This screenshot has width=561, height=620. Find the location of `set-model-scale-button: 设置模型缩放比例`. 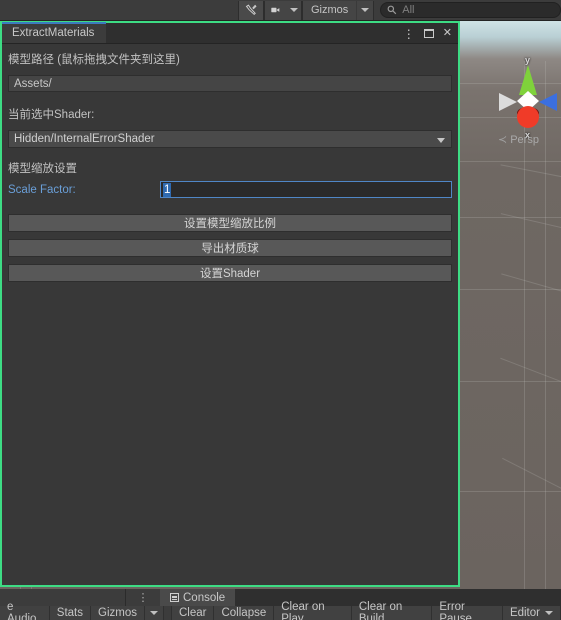

set-model-scale-button: 设置模型缩放比例 is located at coordinates (230, 223).